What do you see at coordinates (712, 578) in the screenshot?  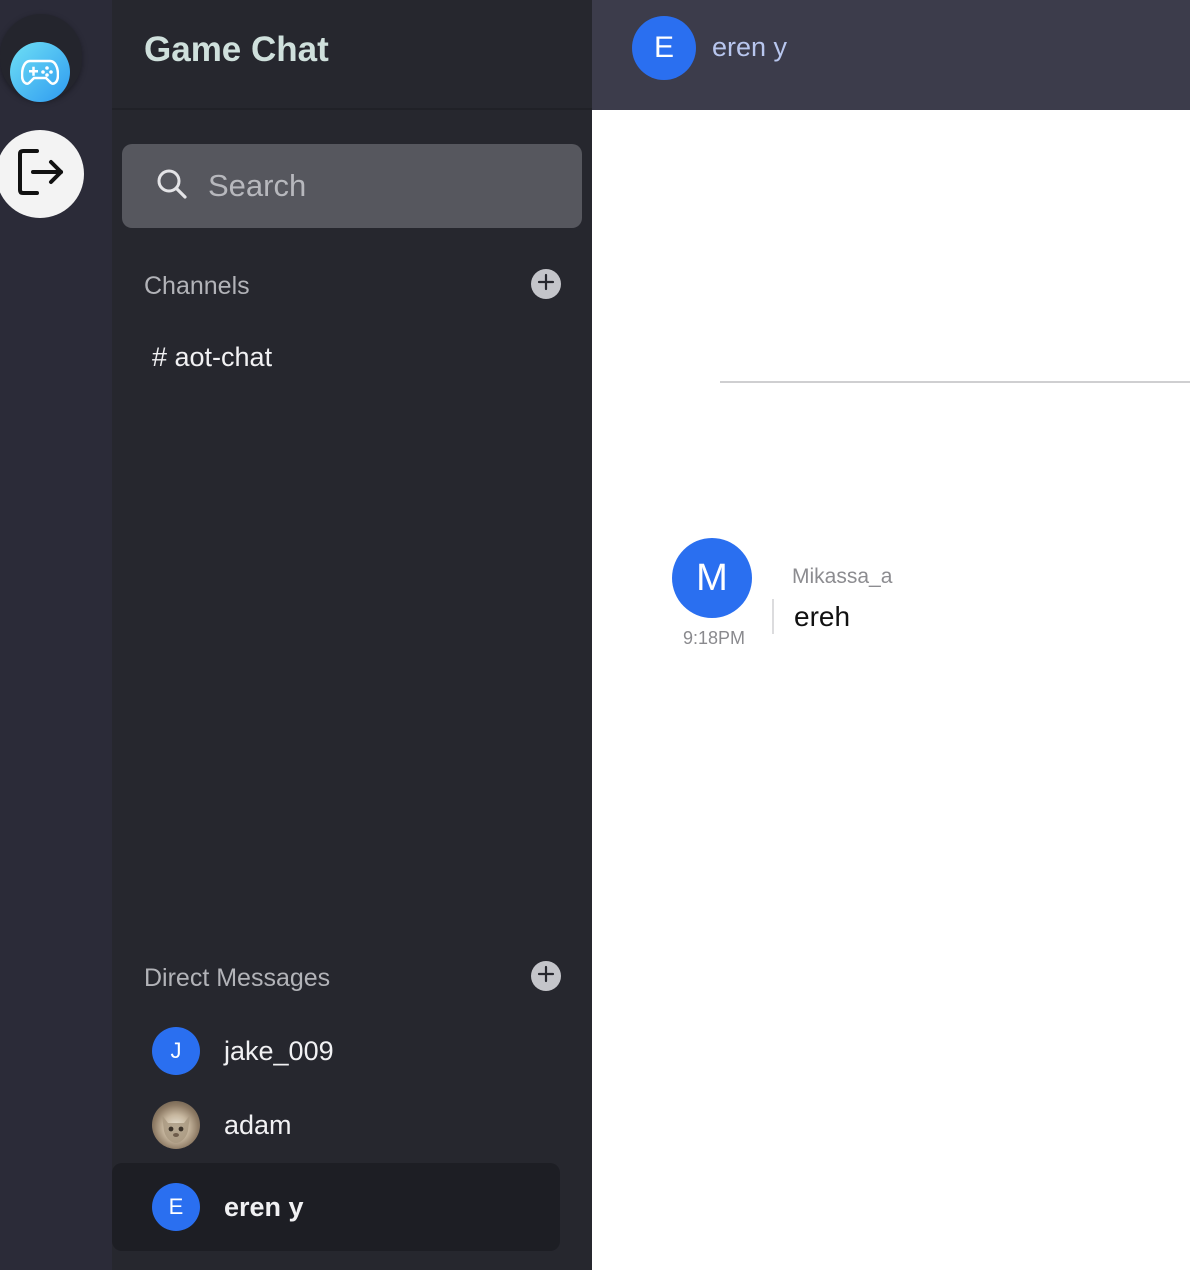 I see `avatar: M` at bounding box center [712, 578].